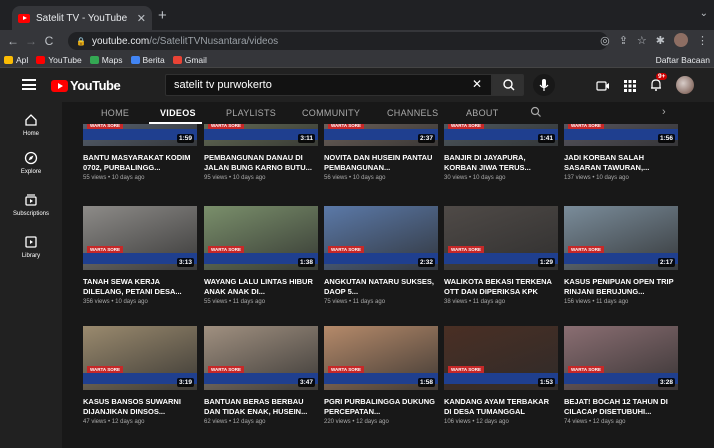 Image resolution: width=714 pixels, height=448 pixels. Describe the element at coordinates (261, 238) in the screenshot. I see `video-thumbnail: WARTA SORE 1:38` at that location.